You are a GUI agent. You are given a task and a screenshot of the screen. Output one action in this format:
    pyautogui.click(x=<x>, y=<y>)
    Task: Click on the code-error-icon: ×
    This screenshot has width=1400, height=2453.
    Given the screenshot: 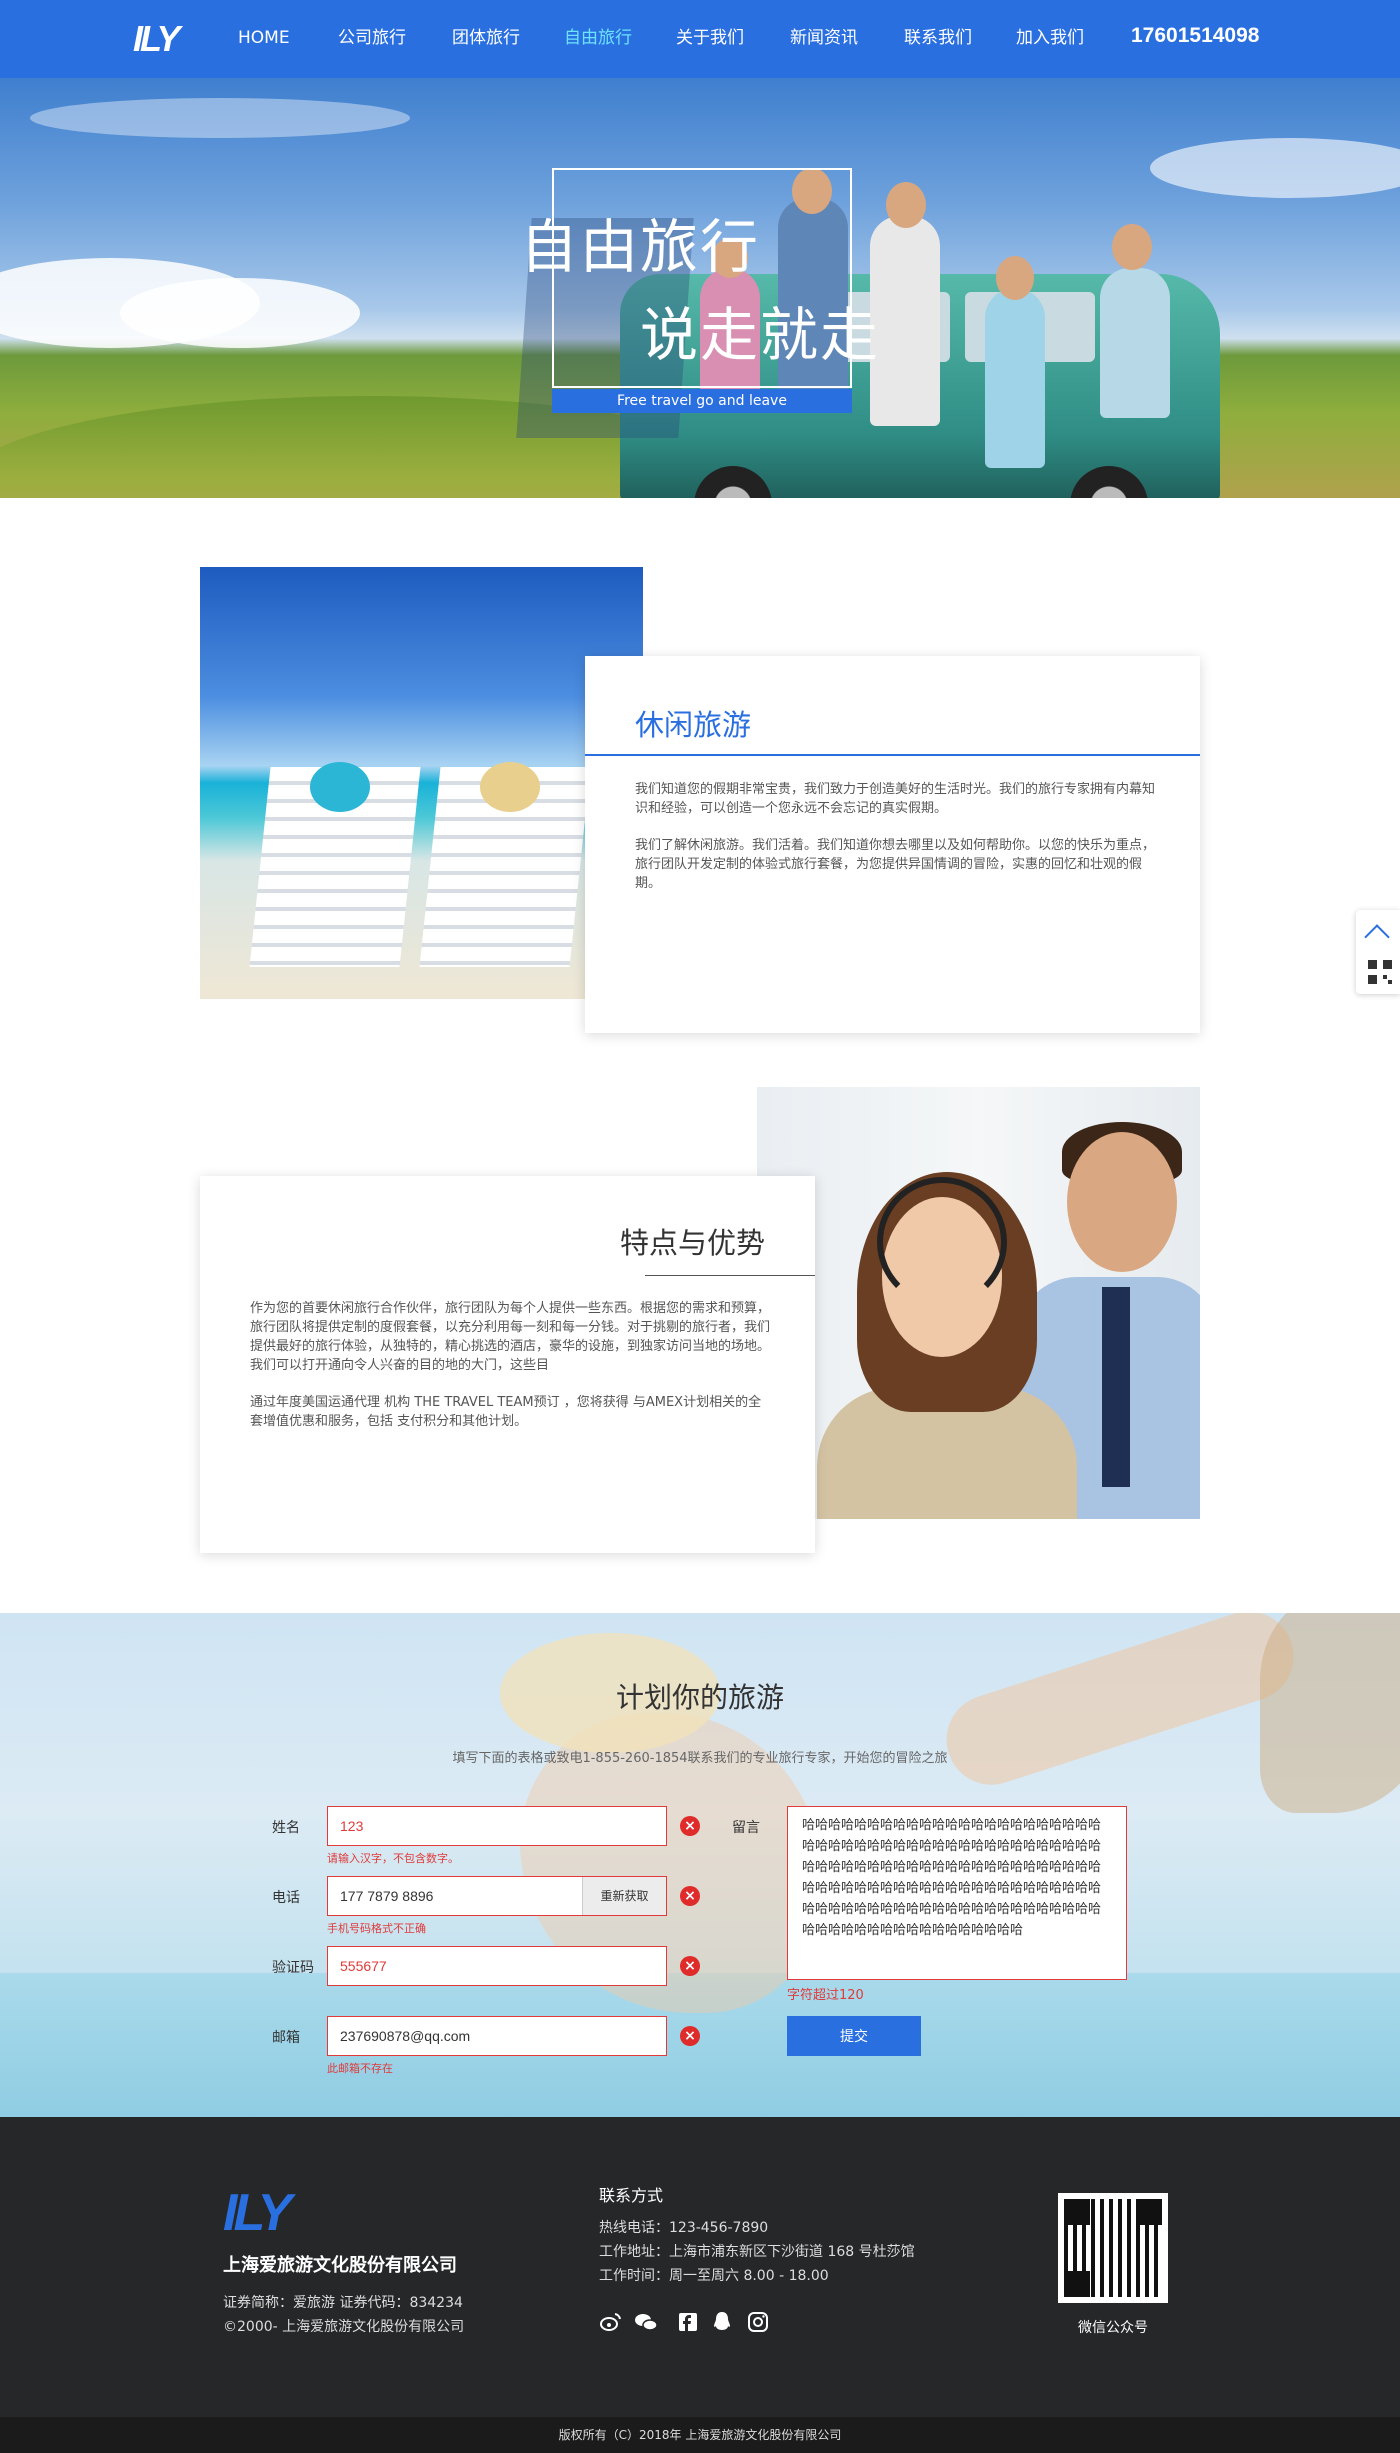 What is the action you would take?
    pyautogui.click(x=690, y=1966)
    